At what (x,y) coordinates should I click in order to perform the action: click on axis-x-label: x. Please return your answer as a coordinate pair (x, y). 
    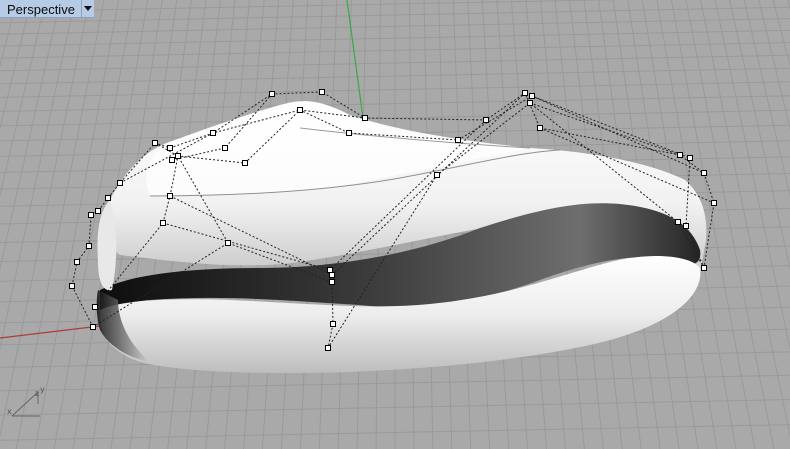
    Looking at the image, I should click on (9, 411).